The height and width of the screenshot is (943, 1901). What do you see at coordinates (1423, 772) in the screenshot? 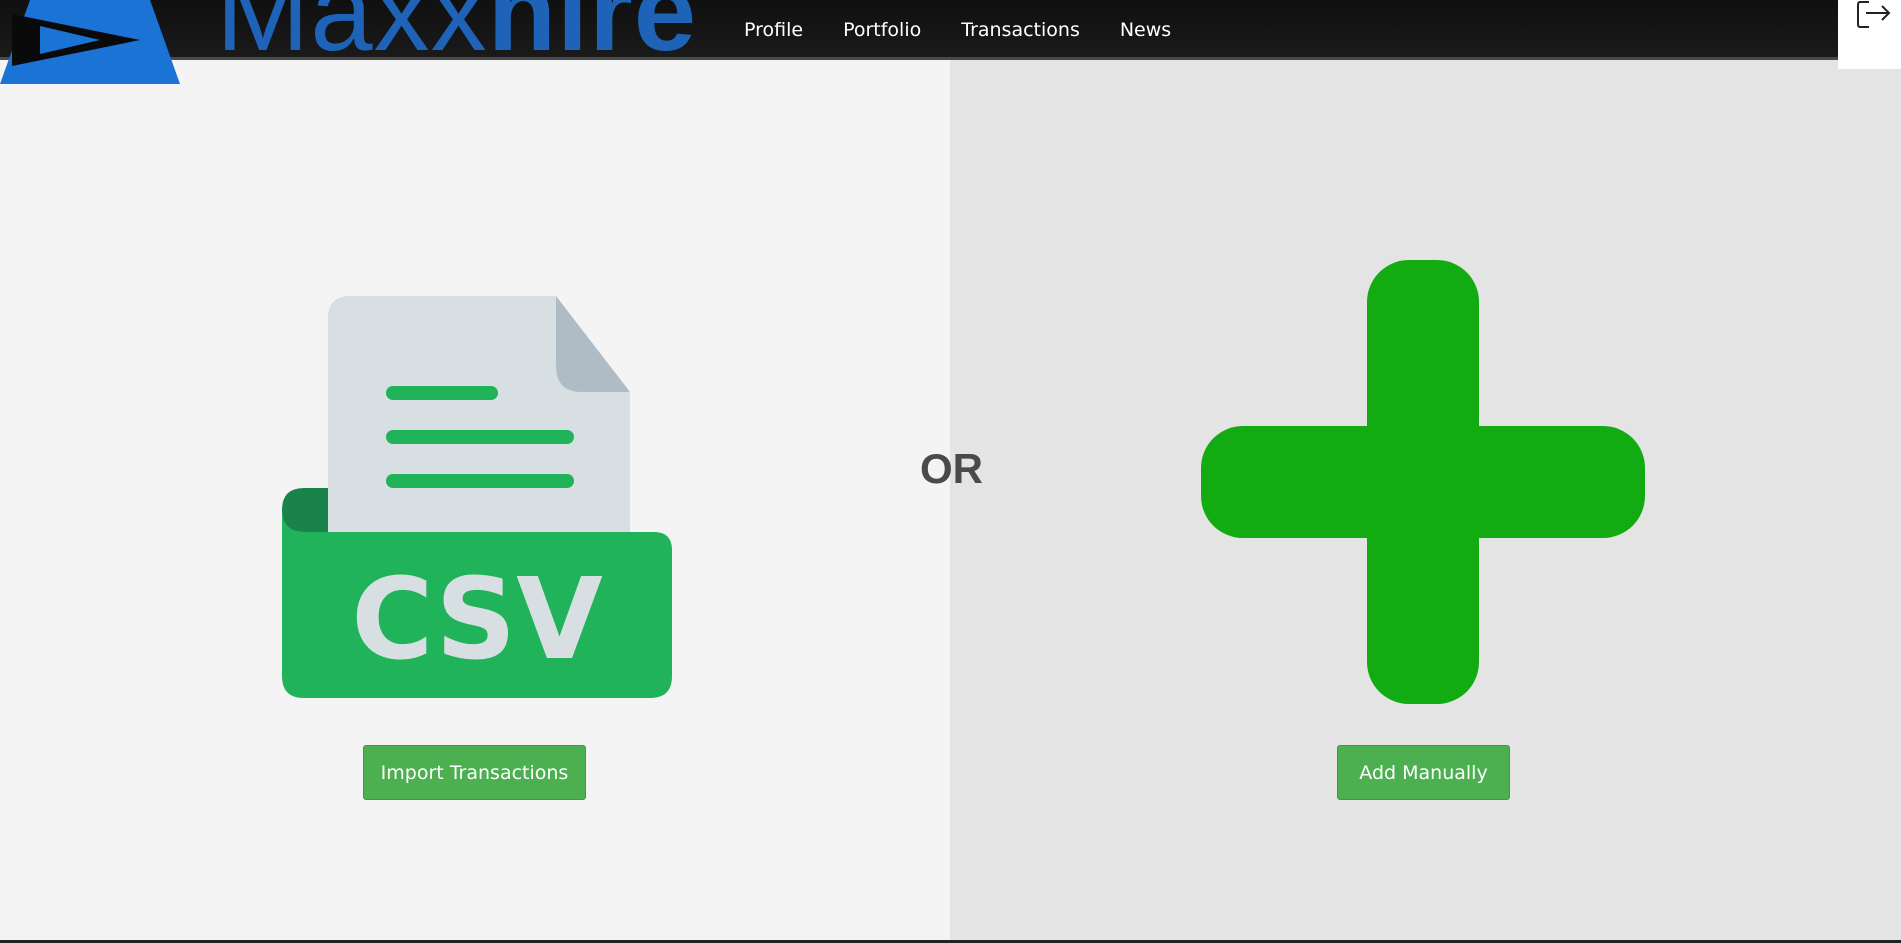
I see `add-manually-button: Add Manually` at bounding box center [1423, 772].